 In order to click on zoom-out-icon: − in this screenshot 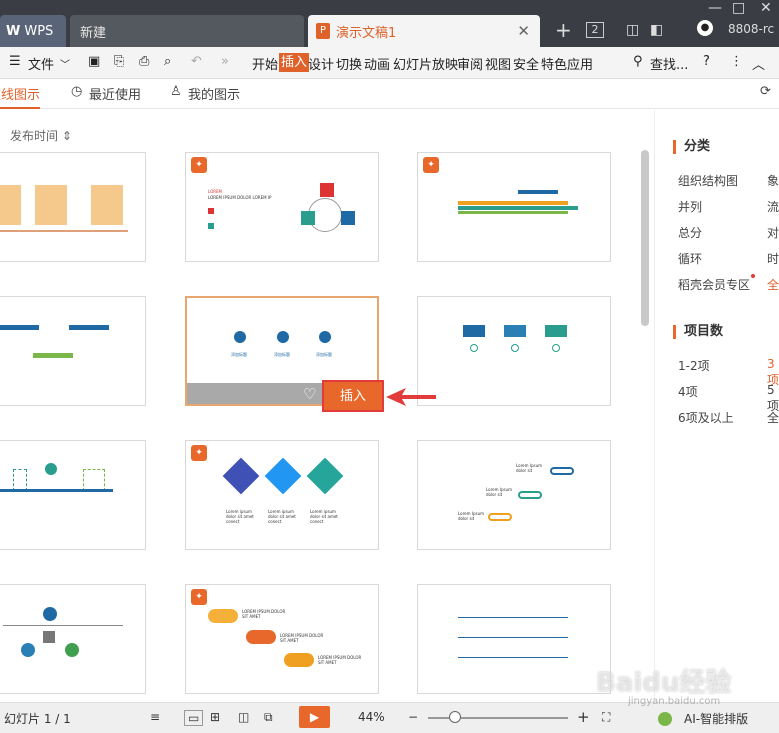, I will do `click(413, 717)`.